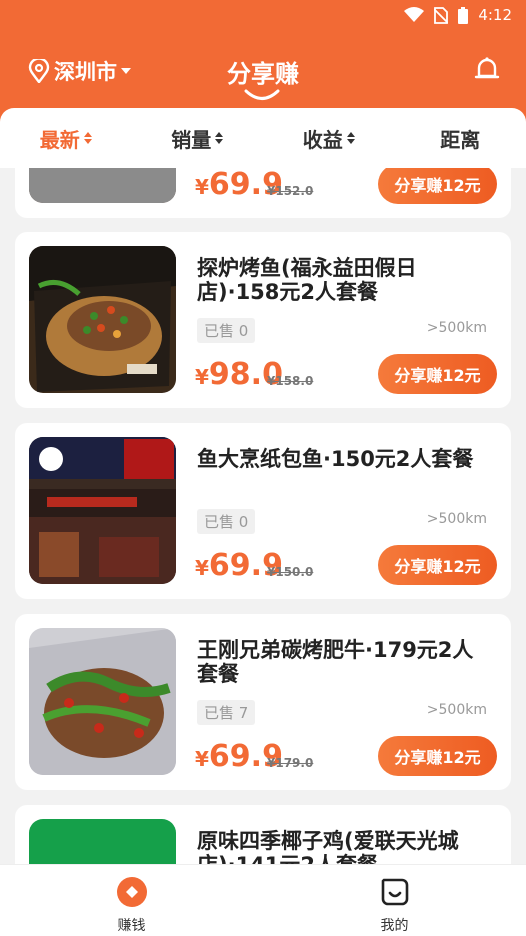 The image size is (526, 936). I want to click on sort-bar: 最新 销量 收益 距离, so click(263, 138).